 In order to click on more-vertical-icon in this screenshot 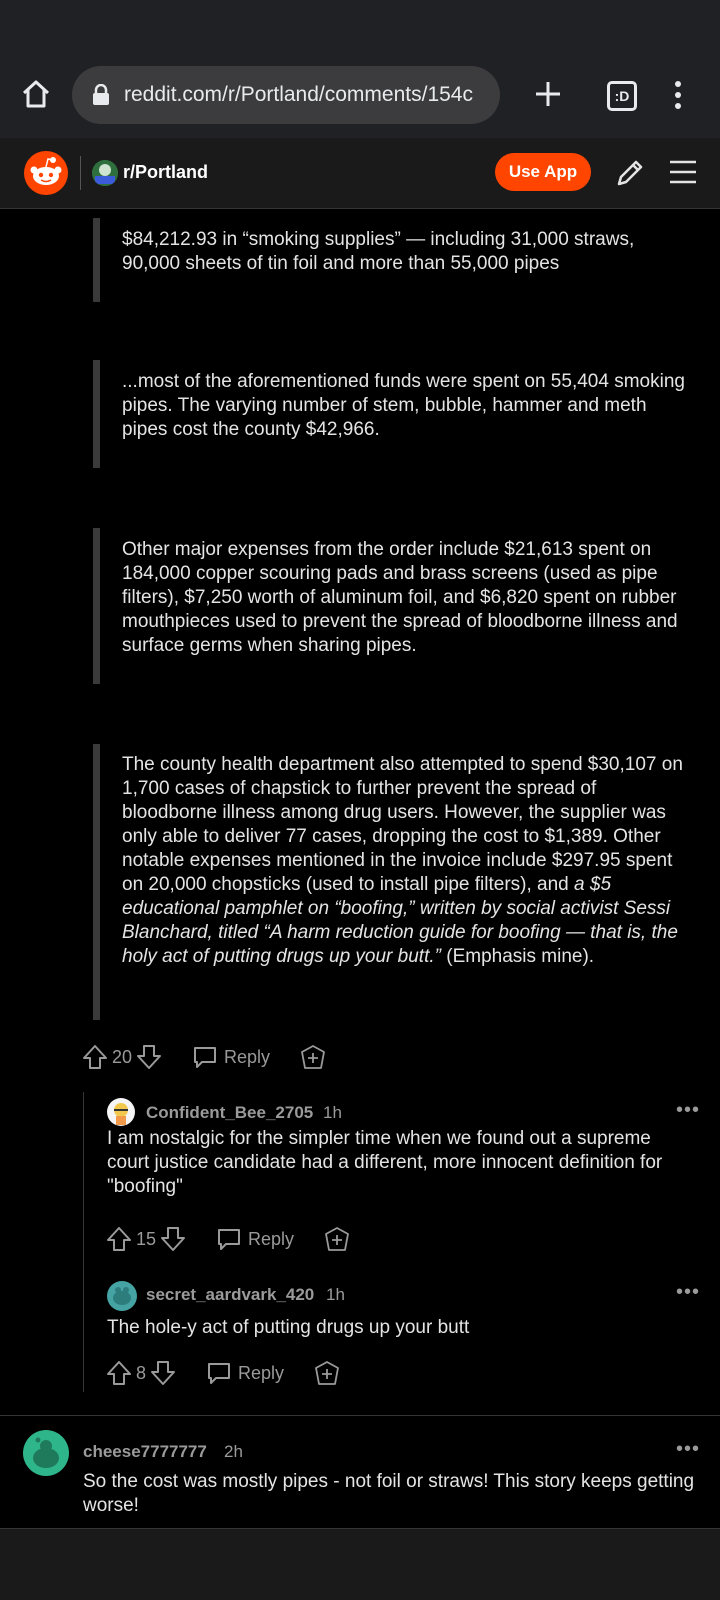, I will do `click(678, 95)`.